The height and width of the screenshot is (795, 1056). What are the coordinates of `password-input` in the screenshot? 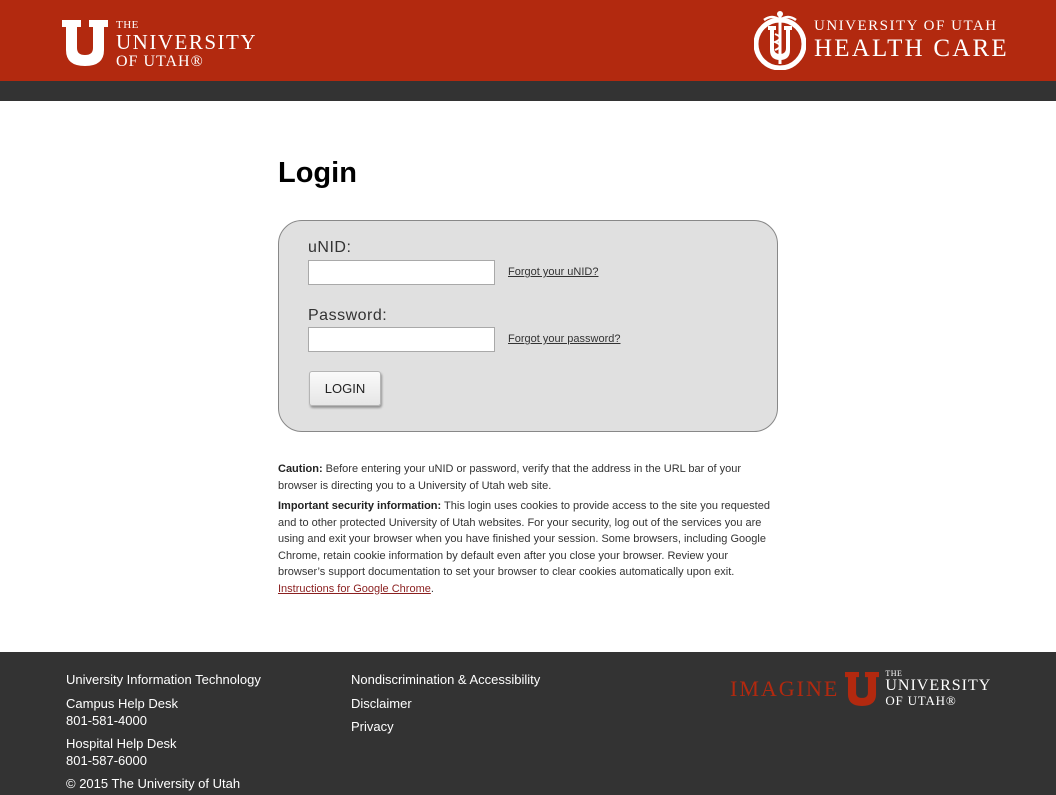 It's located at (401, 339).